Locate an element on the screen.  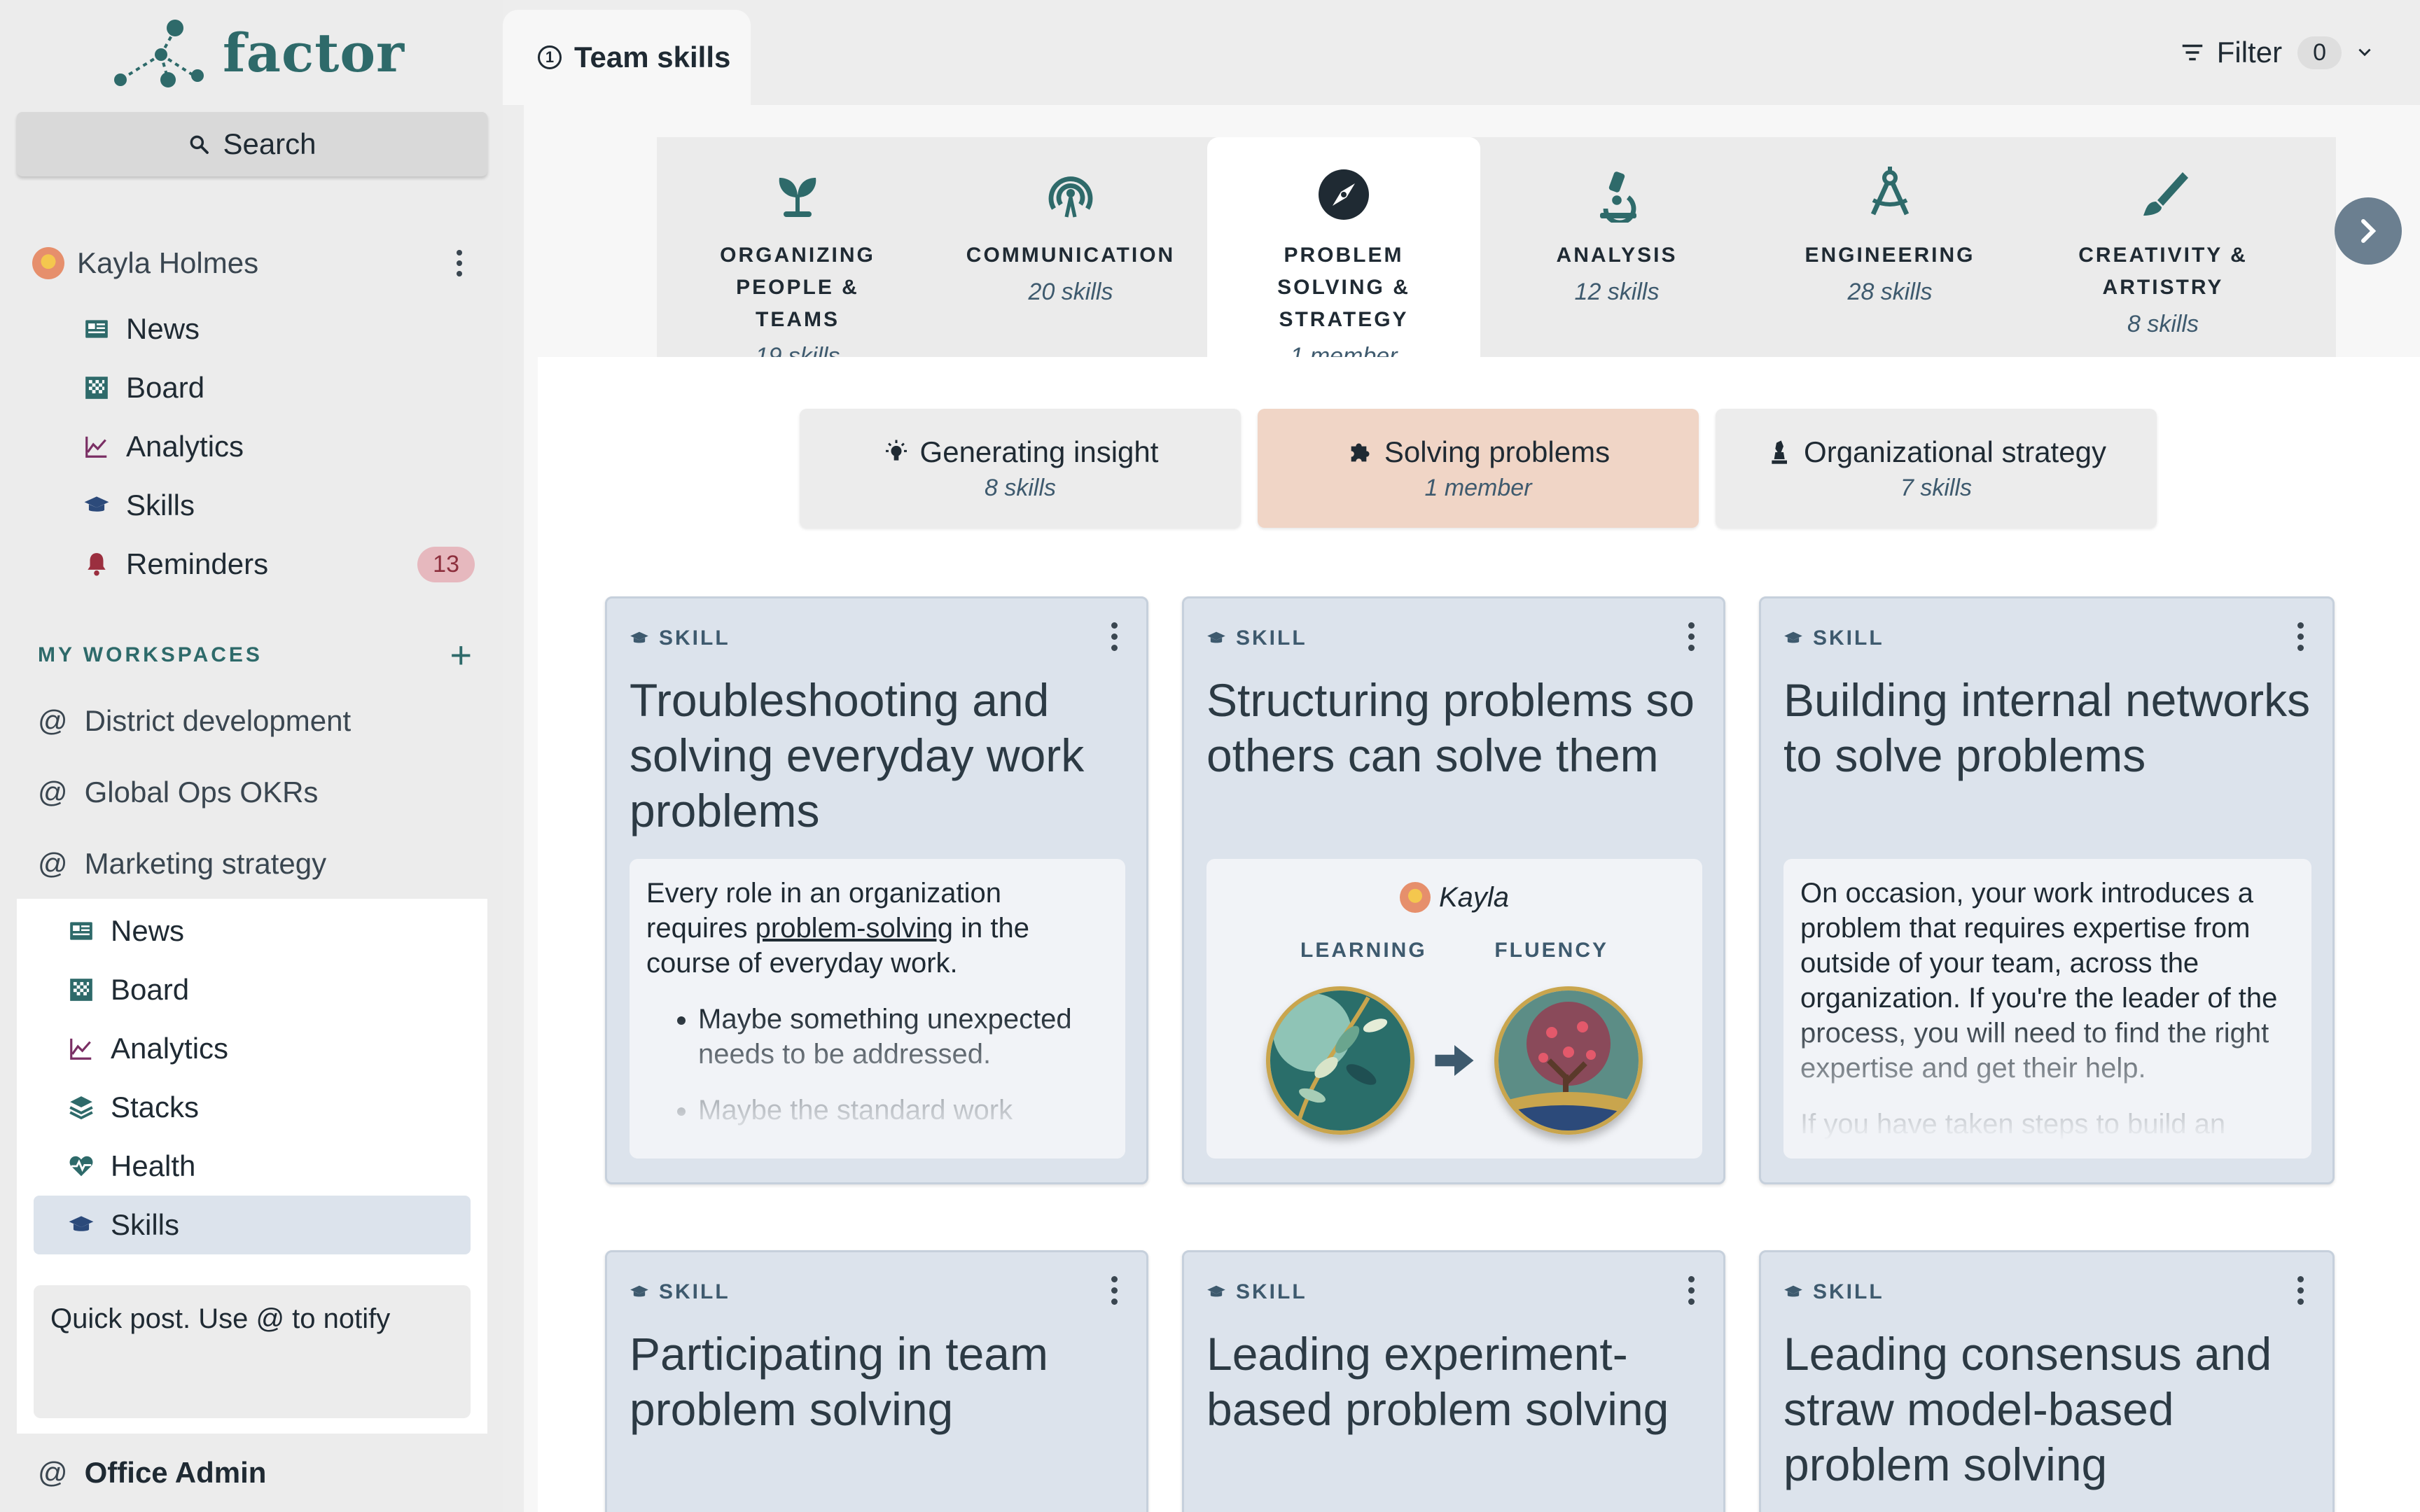
workspace-nav-label: News is located at coordinates (148, 930).